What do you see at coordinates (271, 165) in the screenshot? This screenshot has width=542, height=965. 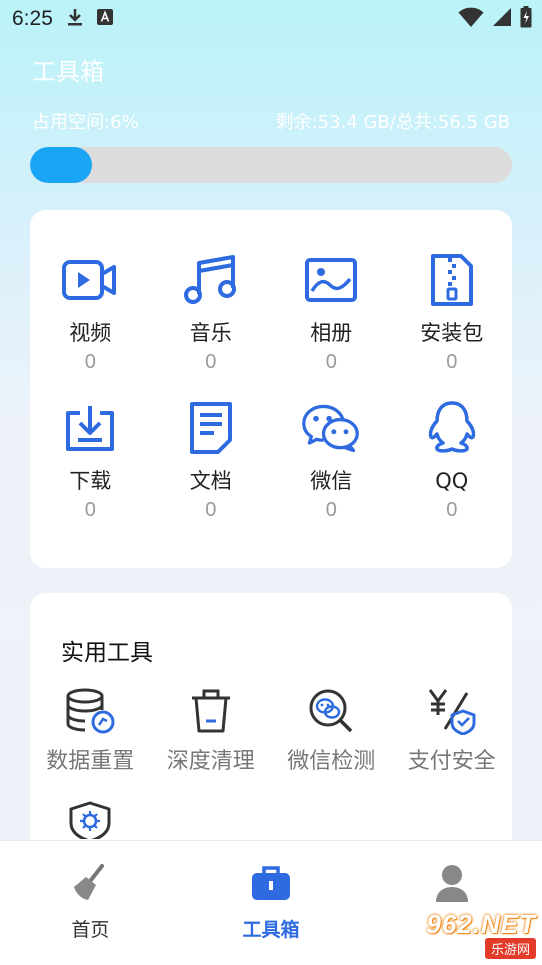 I see `storage-progress-bar` at bounding box center [271, 165].